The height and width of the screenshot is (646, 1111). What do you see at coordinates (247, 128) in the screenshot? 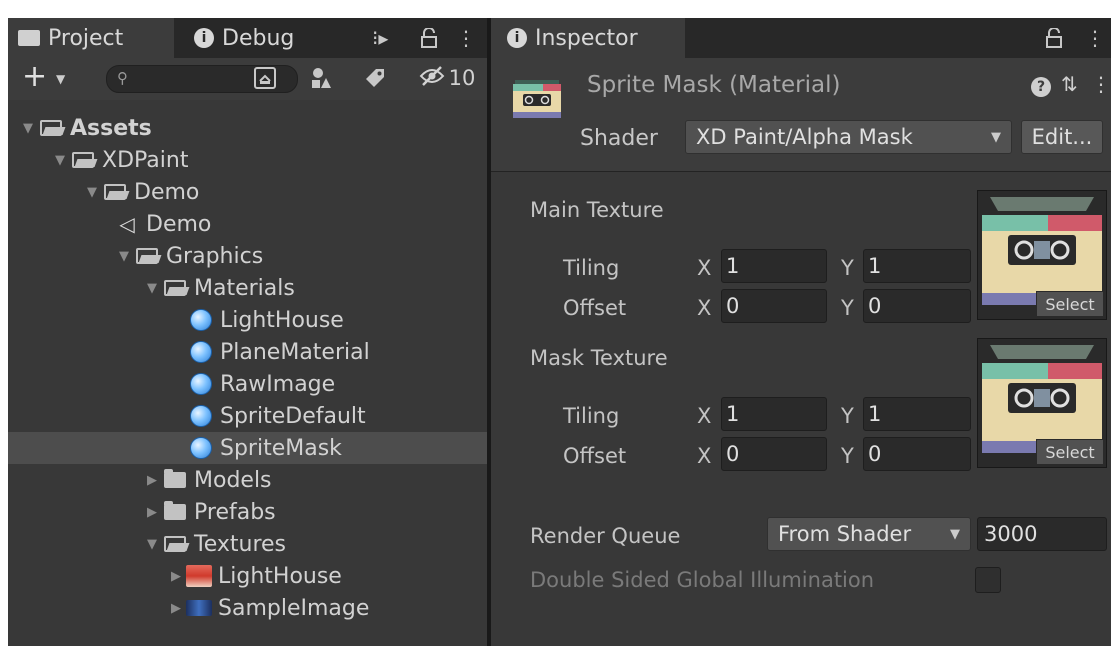
I see `tree-item-assets: ▼ Assets` at bounding box center [247, 128].